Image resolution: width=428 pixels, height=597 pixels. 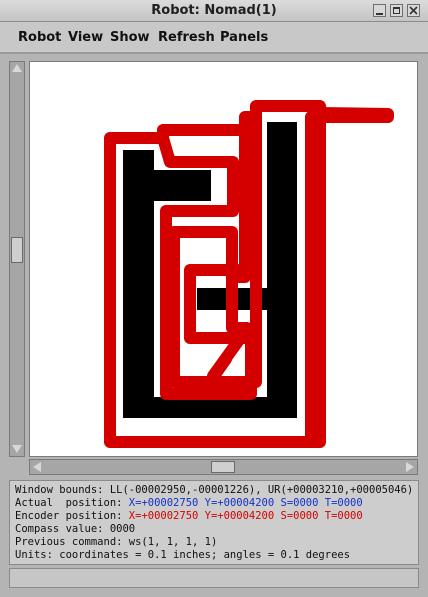 What do you see at coordinates (75, 529) in the screenshot?
I see `compass-value-text: Compass value: 0000` at bounding box center [75, 529].